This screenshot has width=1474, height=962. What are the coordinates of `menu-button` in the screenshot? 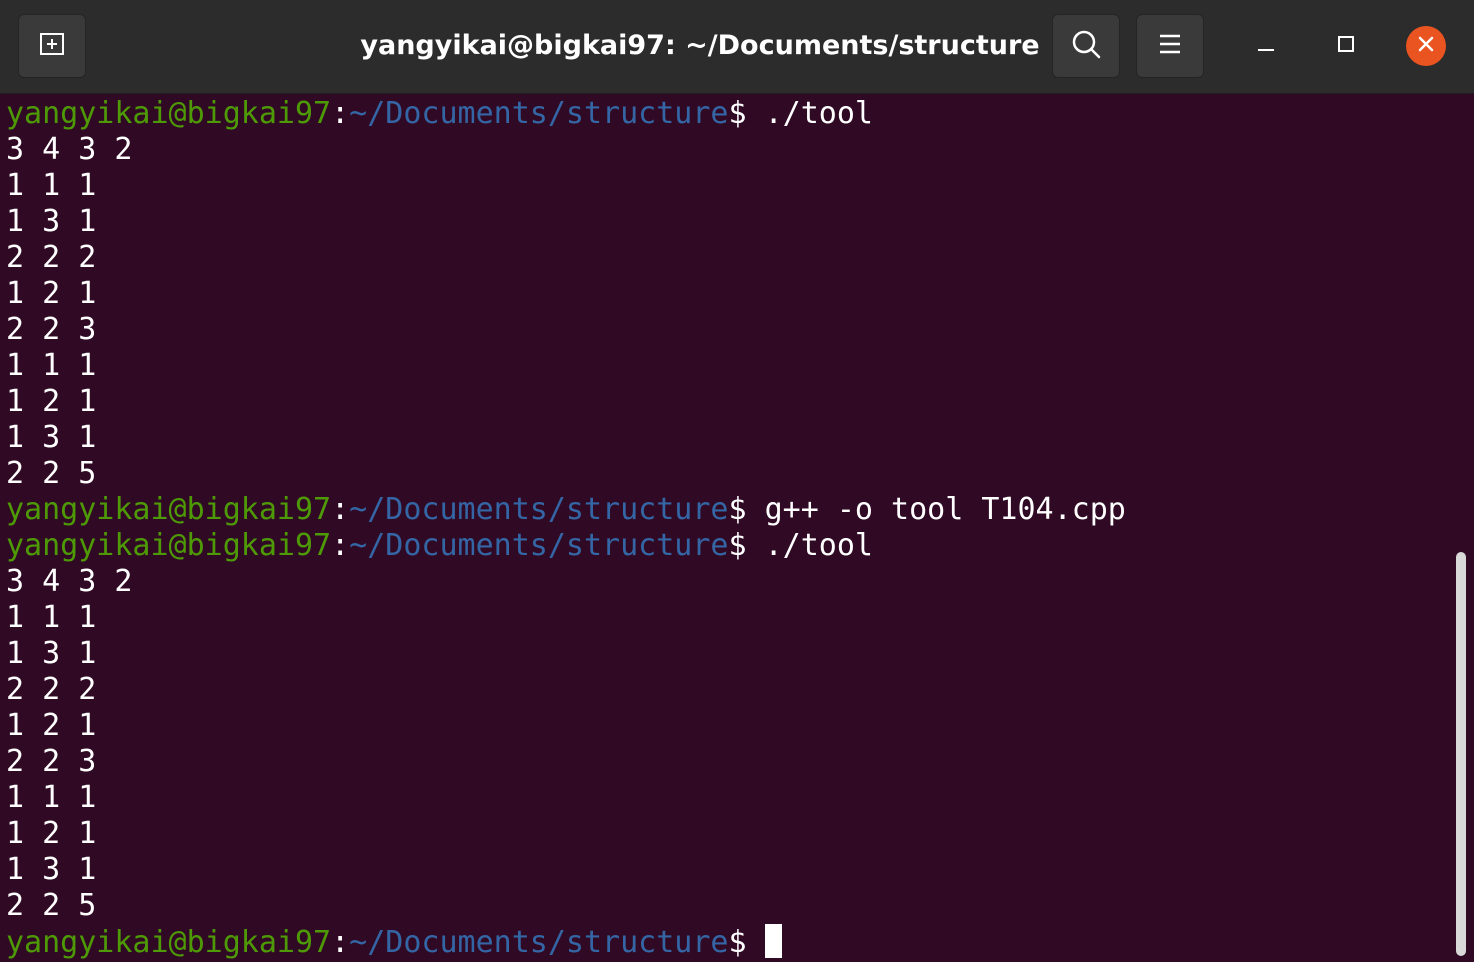 It's located at (1170, 46).